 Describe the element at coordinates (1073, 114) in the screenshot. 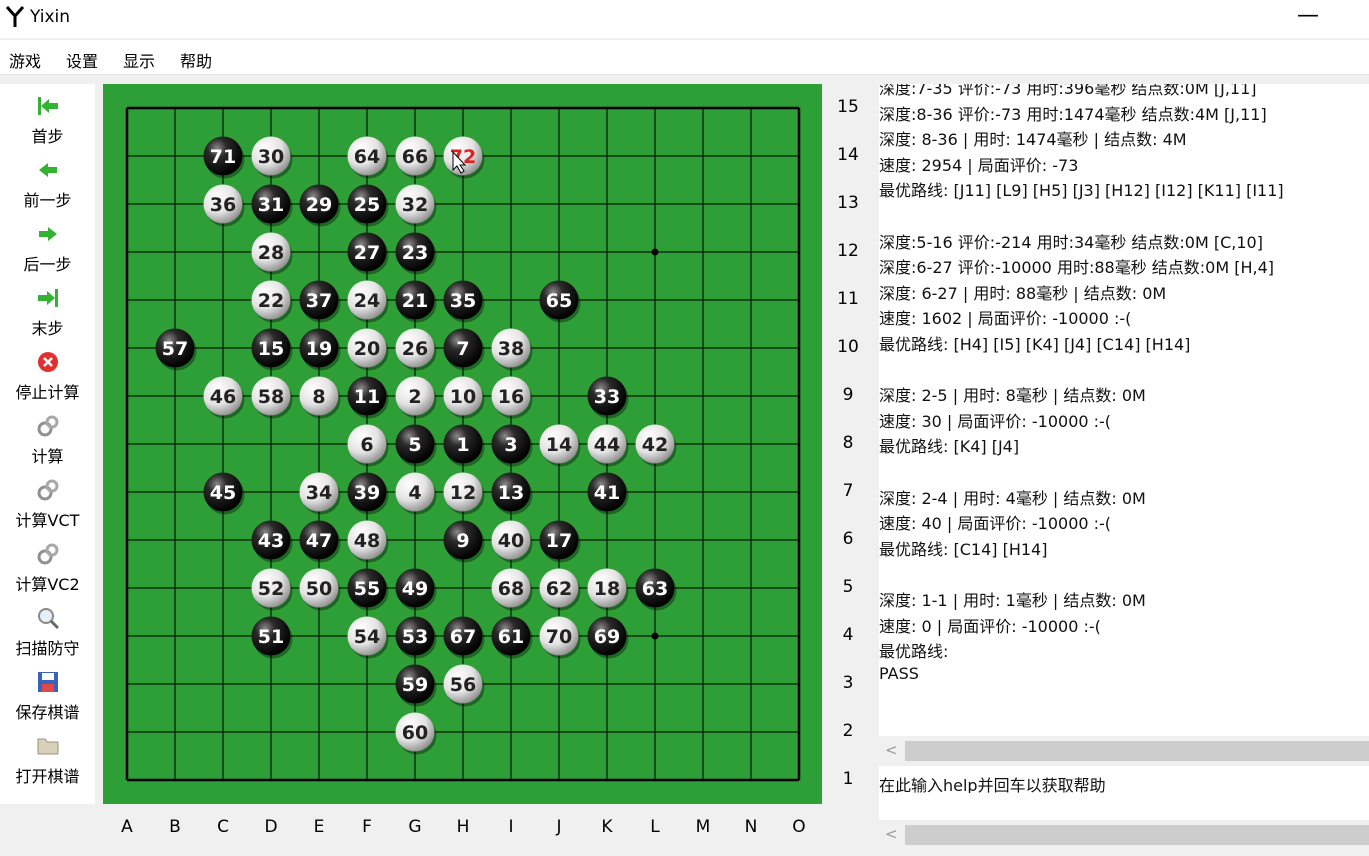

I see `log-line: 深度:8-36 评价:-73 用时:1474毫秒 结点数:4M [J,11]` at that location.